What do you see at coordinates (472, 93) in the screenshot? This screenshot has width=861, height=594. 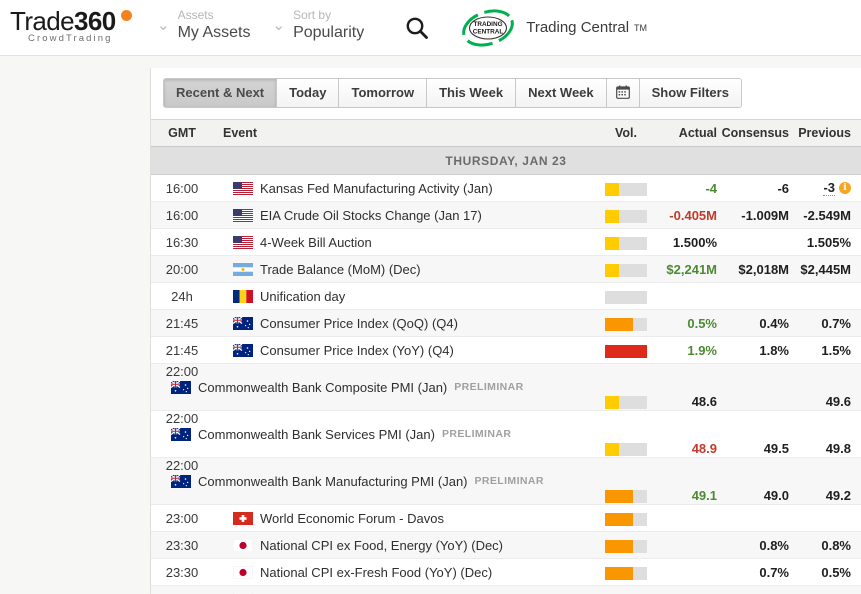 I see `tab-this-week: This Week` at bounding box center [472, 93].